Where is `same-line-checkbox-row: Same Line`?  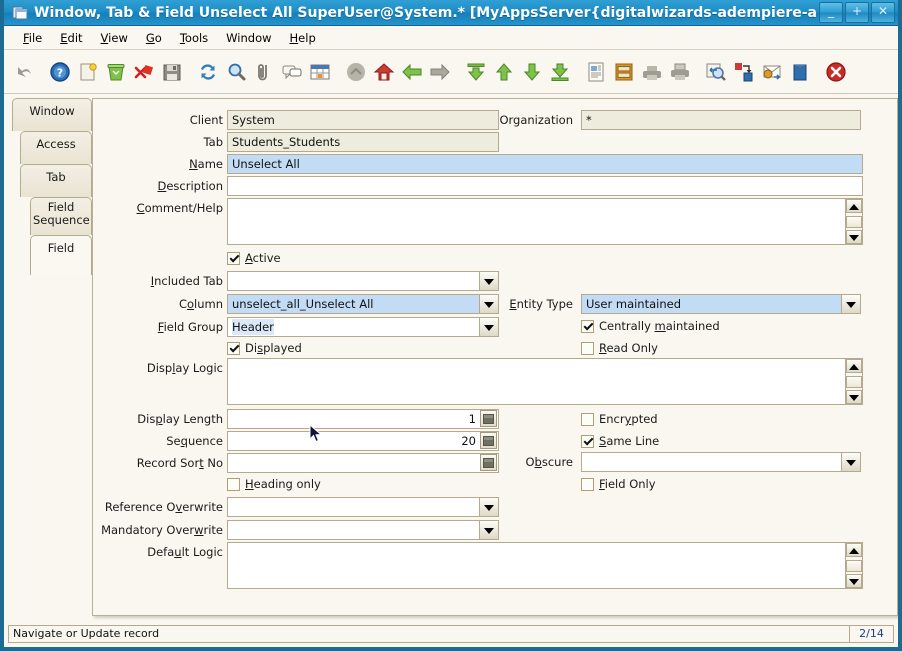
same-line-checkbox-row: Same Line is located at coordinates (620, 441).